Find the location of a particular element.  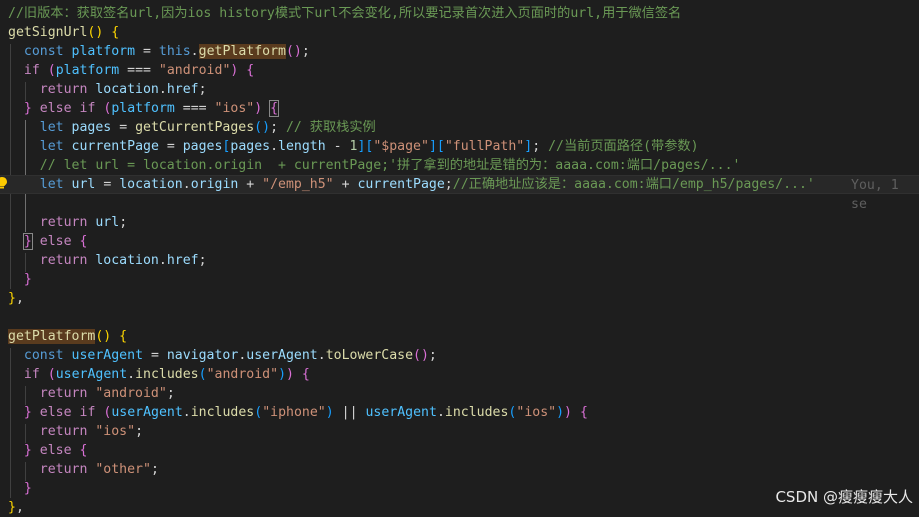

code-token: ] is located at coordinates (432, 146).